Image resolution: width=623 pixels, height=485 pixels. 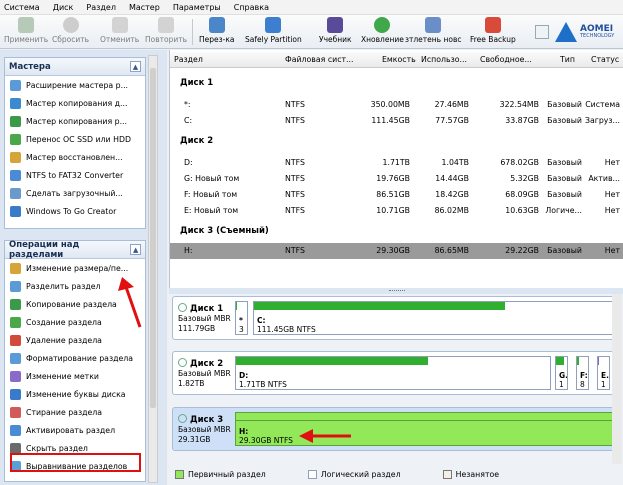 I want to click on collapse-wizards-icon: ▲, so click(x=135, y=66).